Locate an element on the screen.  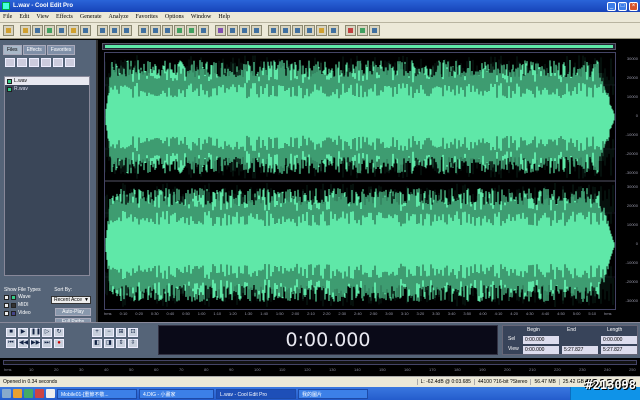
view-length-field: 5:27.827 is located at coordinates (619, 350).